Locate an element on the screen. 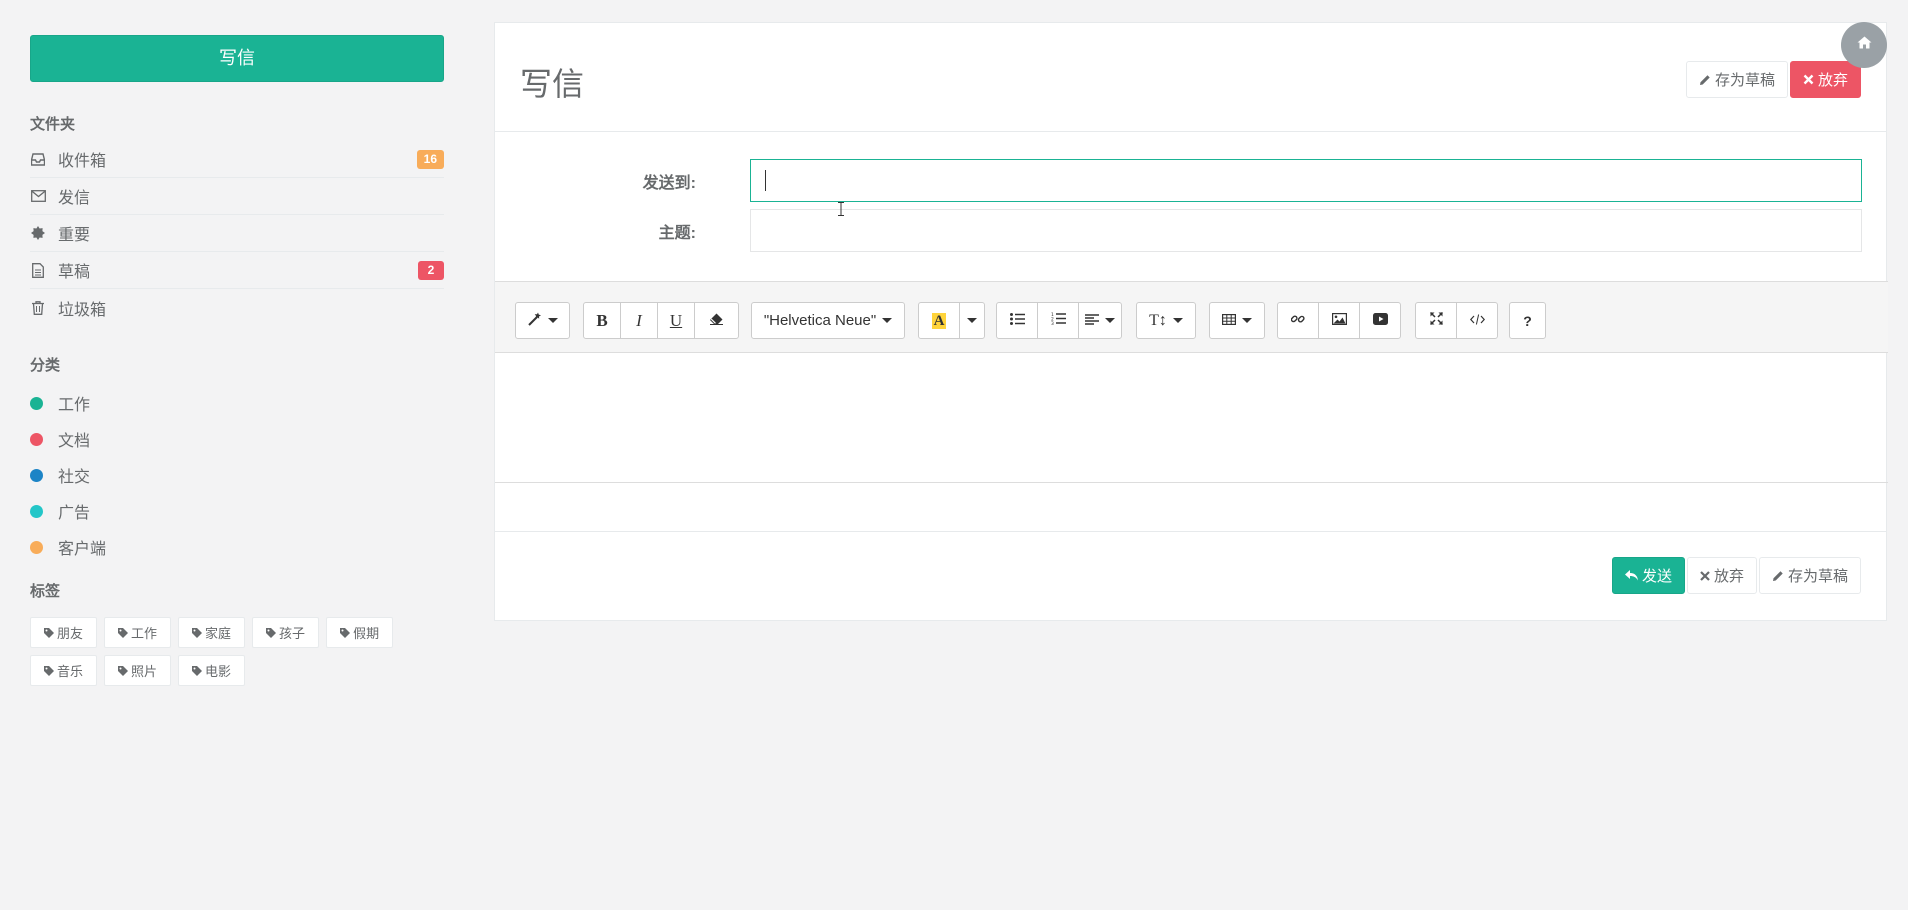 Image resolution: width=1908 pixels, height=910 pixels. page-title: 写信 is located at coordinates (552, 84).